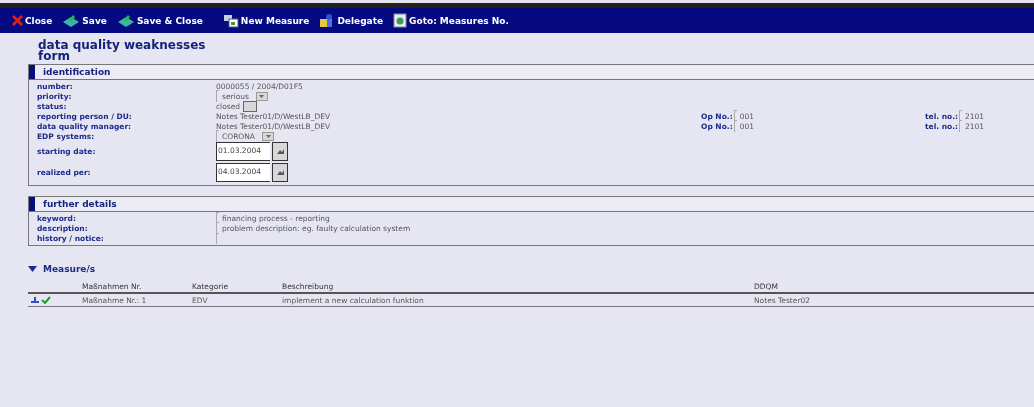 The height and width of the screenshot is (407, 1034). What do you see at coordinates (122, 51) in the screenshot?
I see `form-title: data quality weaknesses form` at bounding box center [122, 51].